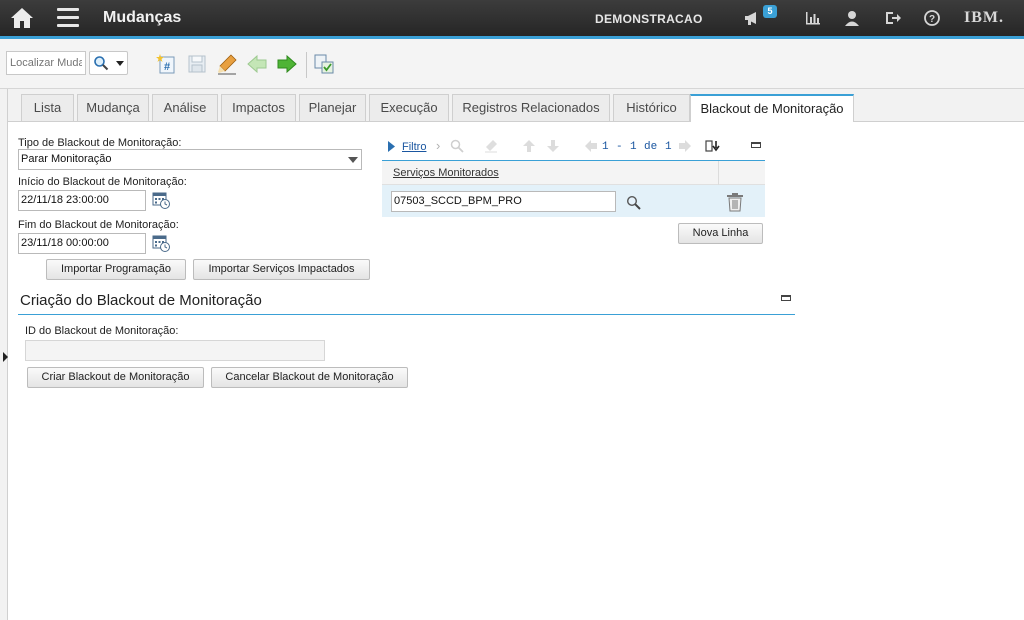 This screenshot has width=1024, height=620. What do you see at coordinates (353, 160) in the screenshot?
I see `select-chevron-down-icon` at bounding box center [353, 160].